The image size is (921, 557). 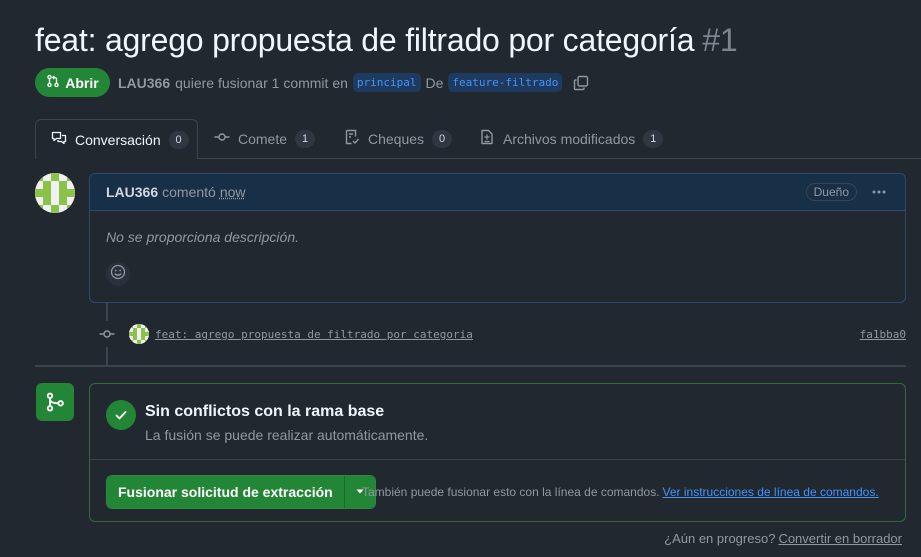 I want to click on tab-files-changed-label: Archivos modificados, so click(x=569, y=138).